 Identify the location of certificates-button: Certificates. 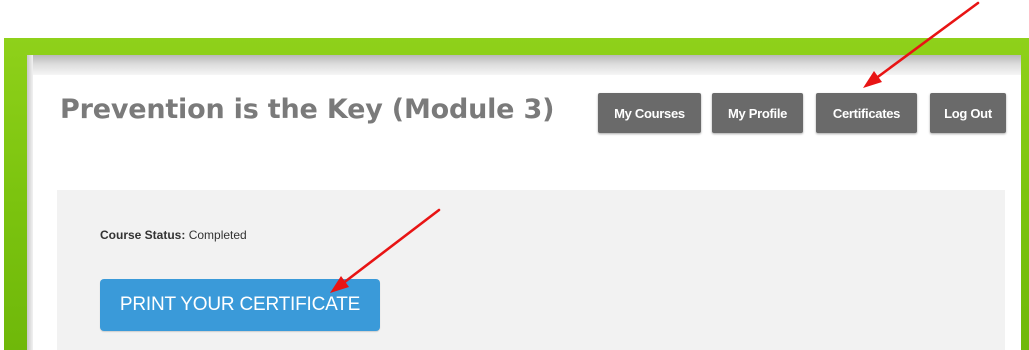
(866, 113).